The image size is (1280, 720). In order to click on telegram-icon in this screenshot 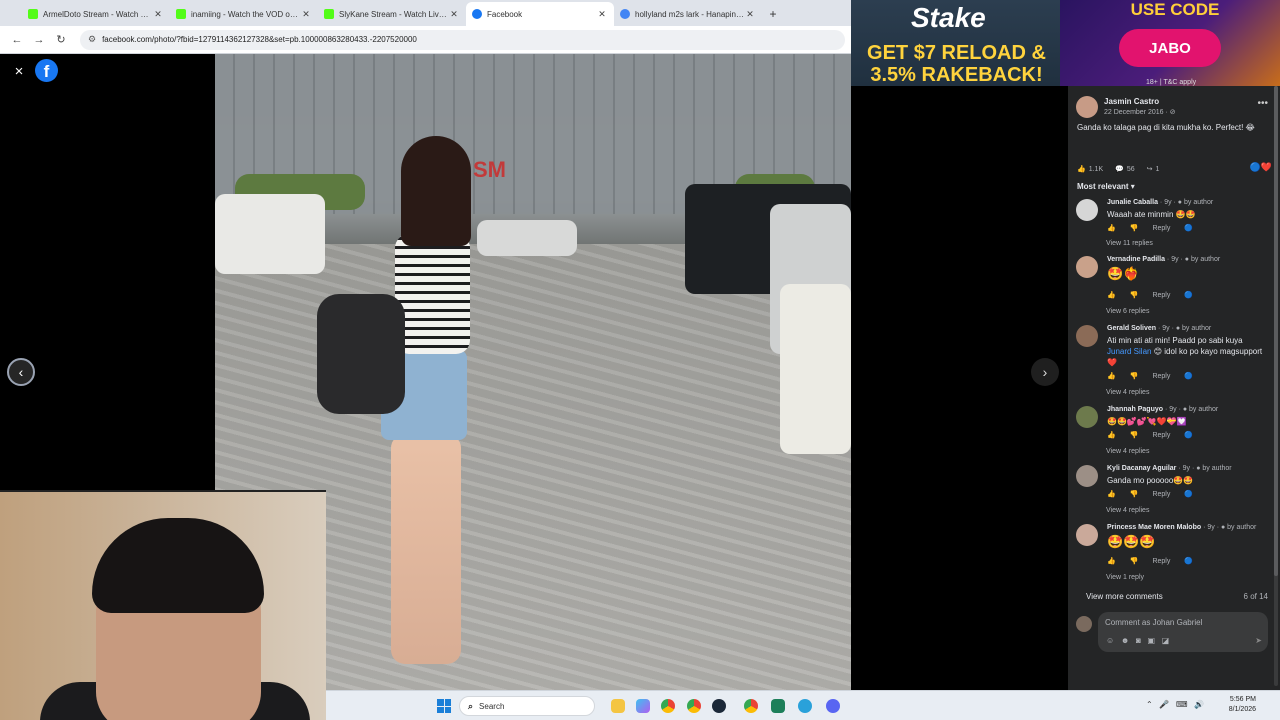, I will do `click(805, 706)`.